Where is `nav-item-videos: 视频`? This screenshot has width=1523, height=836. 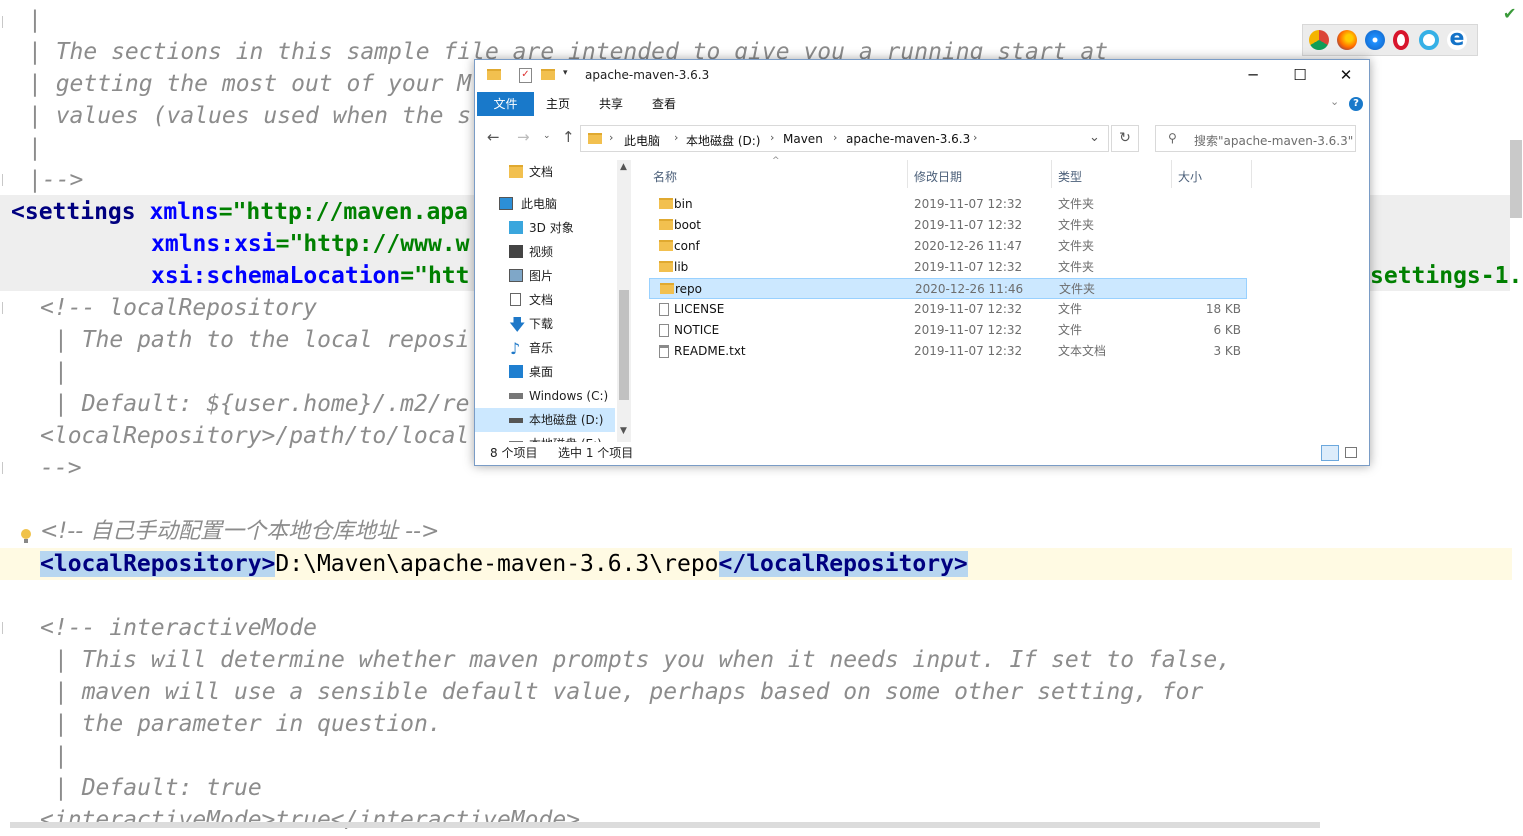 nav-item-videos: 视频 is located at coordinates (545, 252).